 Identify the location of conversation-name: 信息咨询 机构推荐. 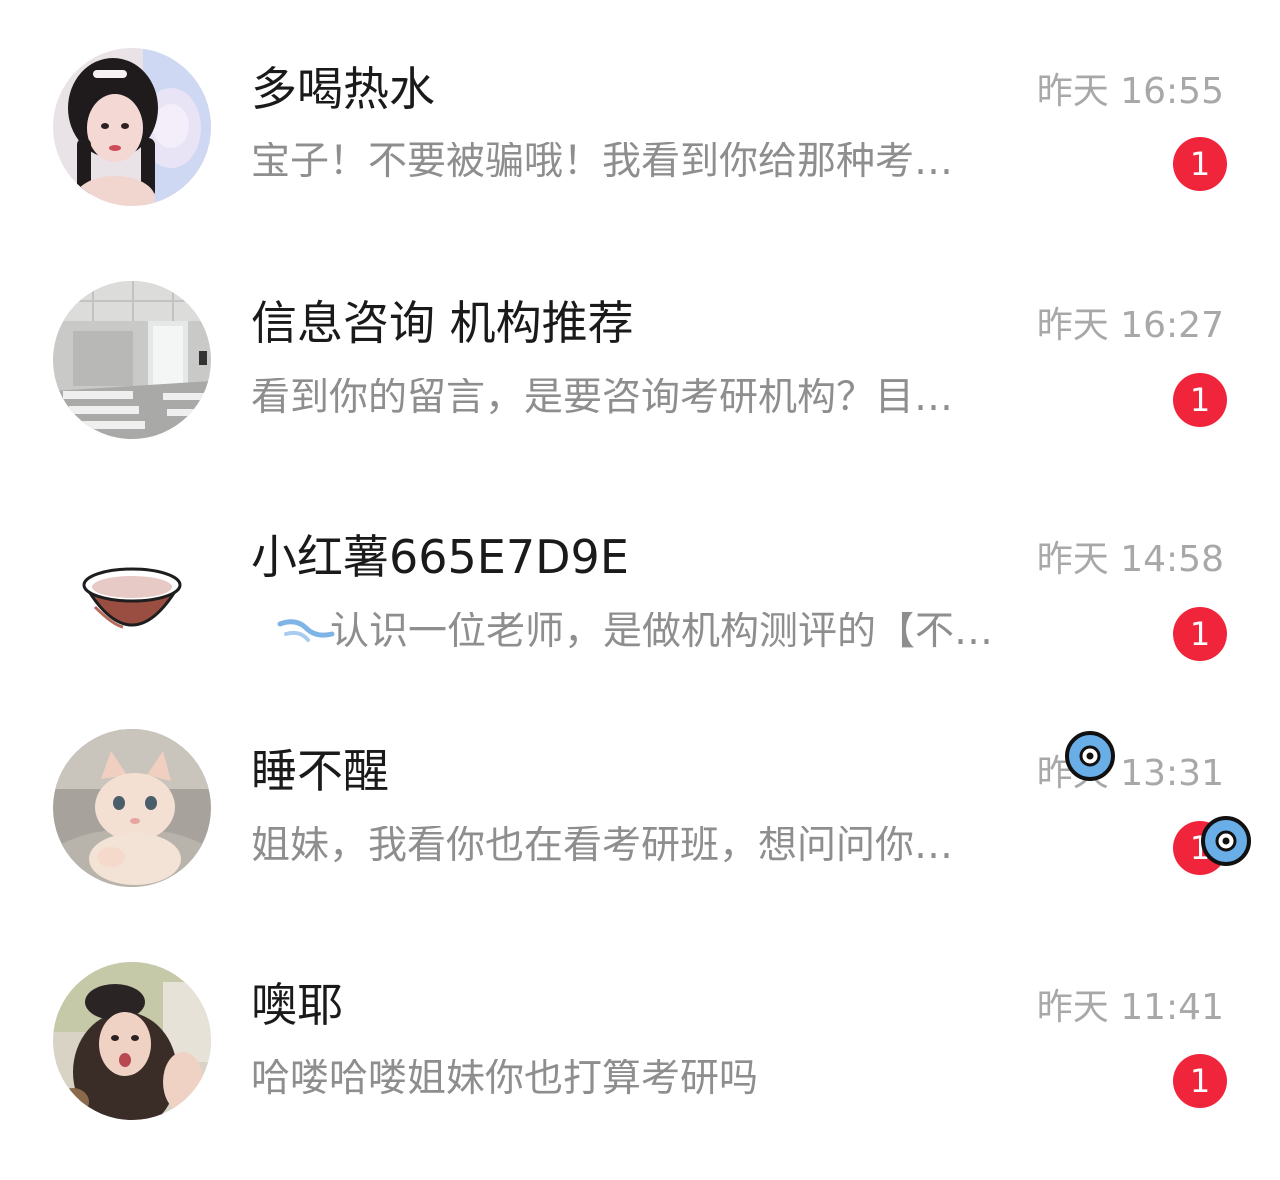
(442, 323).